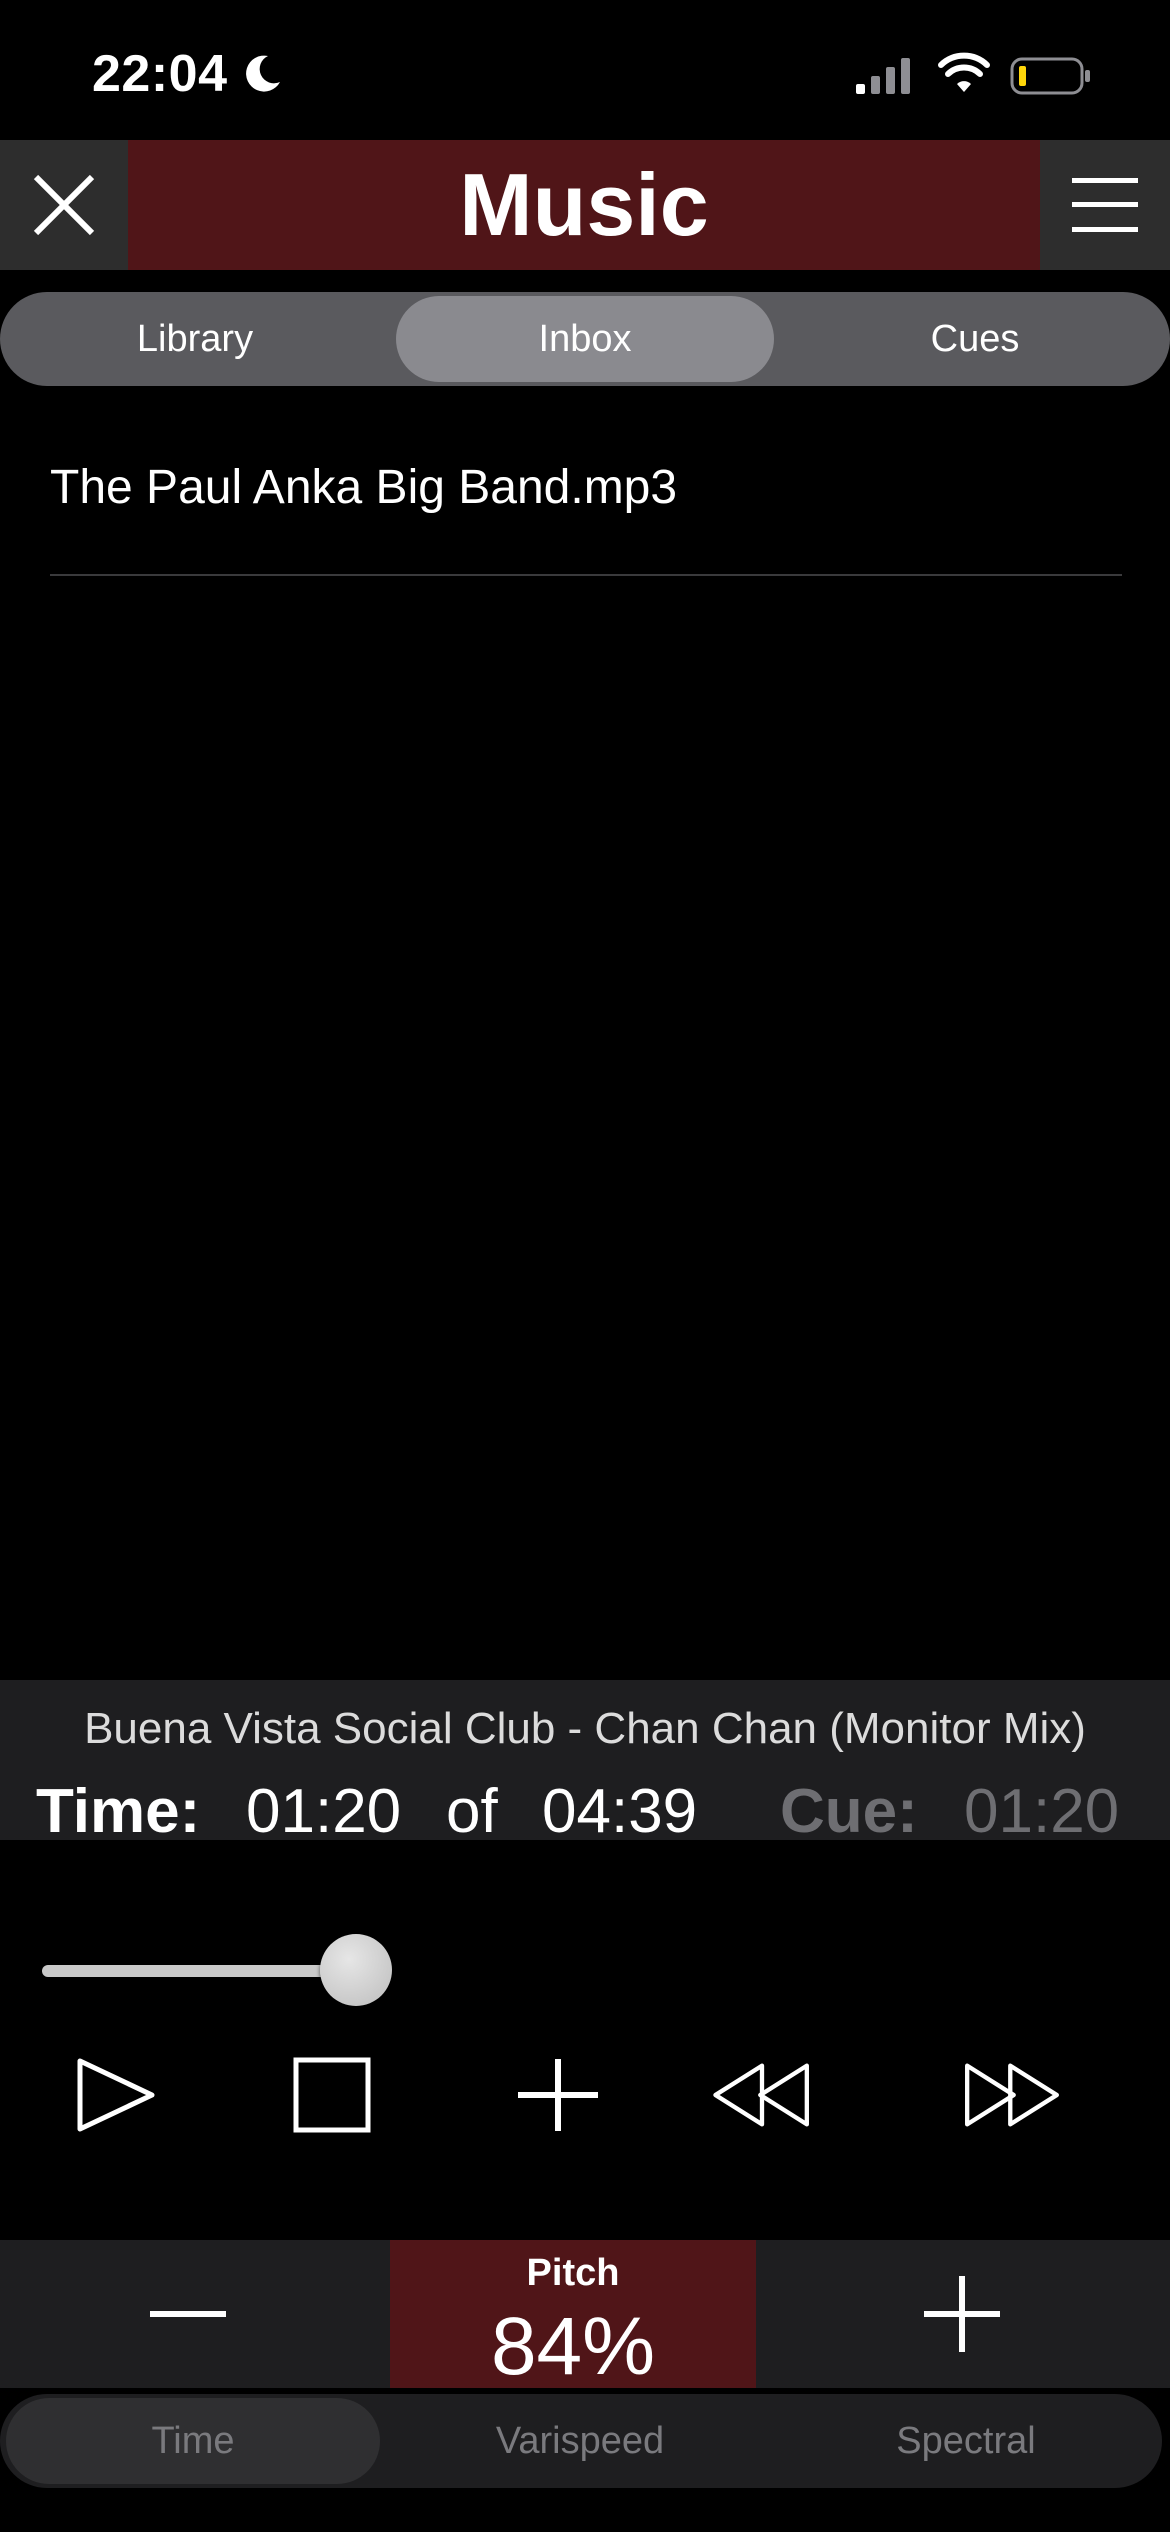 This screenshot has height=2532, width=1170. I want to click on page-title: Music, so click(584, 204).